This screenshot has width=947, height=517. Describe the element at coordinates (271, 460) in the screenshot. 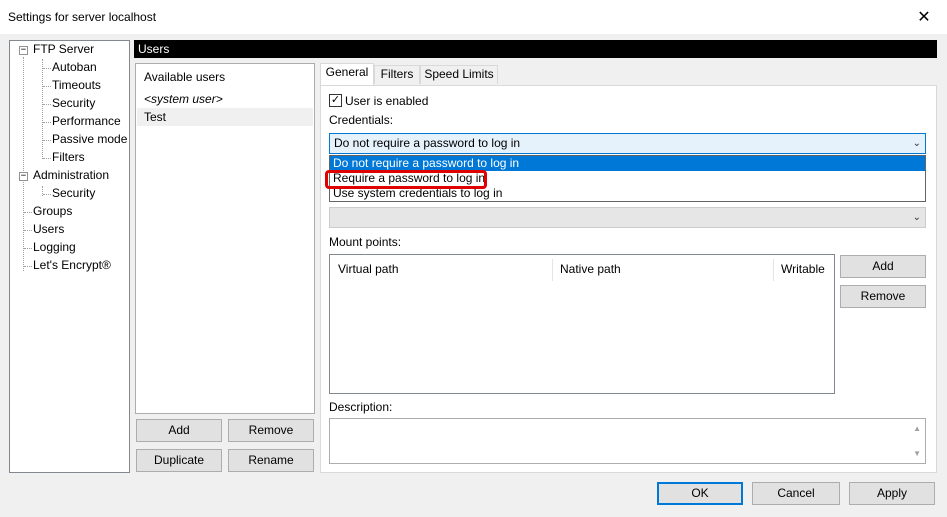

I see `rename-user-button: Rename` at that location.